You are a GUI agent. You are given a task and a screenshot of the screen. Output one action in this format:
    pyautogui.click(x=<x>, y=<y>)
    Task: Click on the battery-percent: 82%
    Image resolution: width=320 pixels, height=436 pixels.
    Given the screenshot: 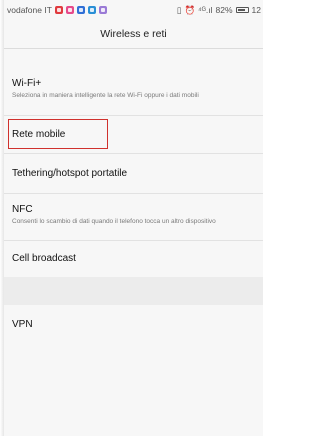 What is the action you would take?
    pyautogui.click(x=224, y=10)
    